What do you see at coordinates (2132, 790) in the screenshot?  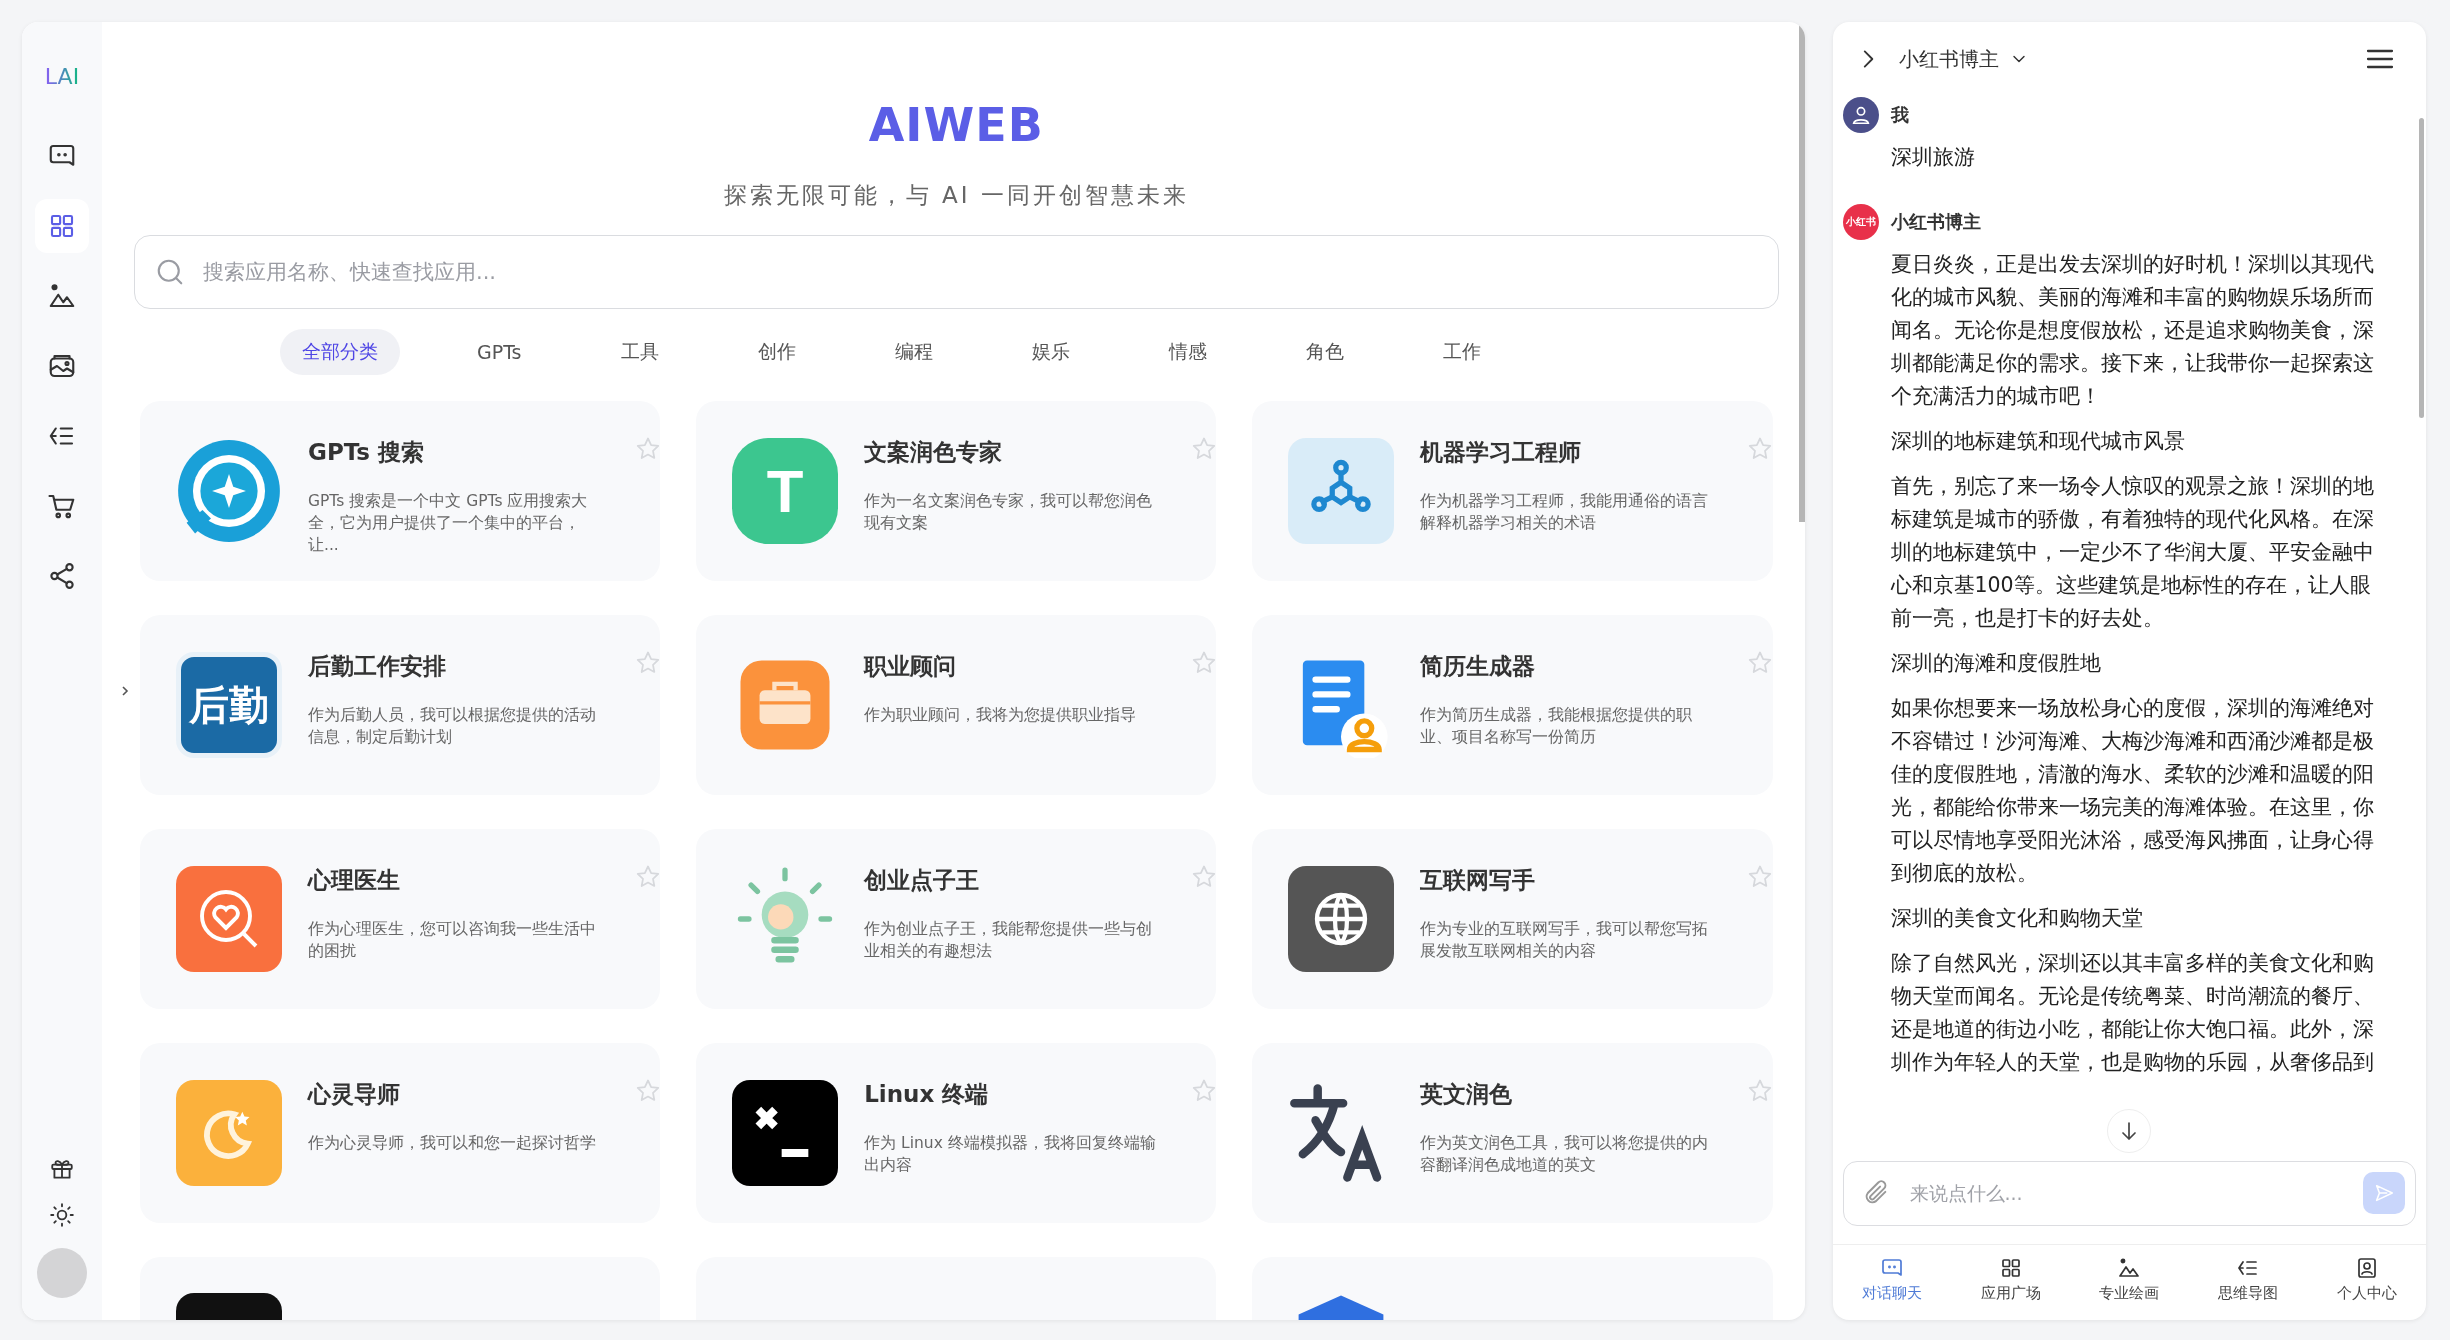 I see `message-text: 如果你想要来一场放松身心的度假，深圳的海滩绝对不容错过！沙河海滩、大梅沙海滩和西涌沙滩都是极佳的度假胜地，清澈的海水、柔软的沙滩和温暖的阳光，都能给你带来一场完美的海滩体验。在这里，你可以尽情地享受阳光沐浴，感受海风拂面，让身心得到彻底的放松。` at bounding box center [2132, 790].